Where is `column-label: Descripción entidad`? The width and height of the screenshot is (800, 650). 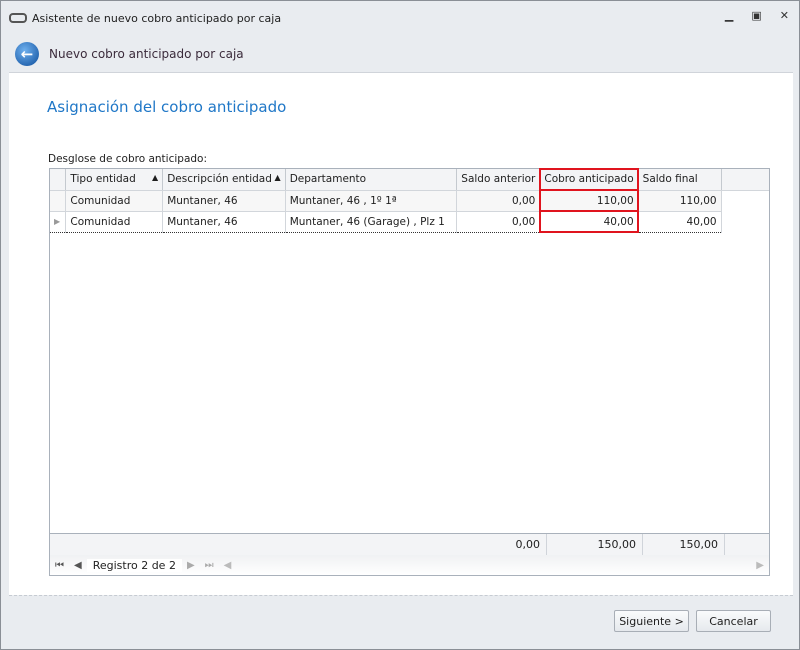
column-label: Descripción entidad is located at coordinates (219, 179).